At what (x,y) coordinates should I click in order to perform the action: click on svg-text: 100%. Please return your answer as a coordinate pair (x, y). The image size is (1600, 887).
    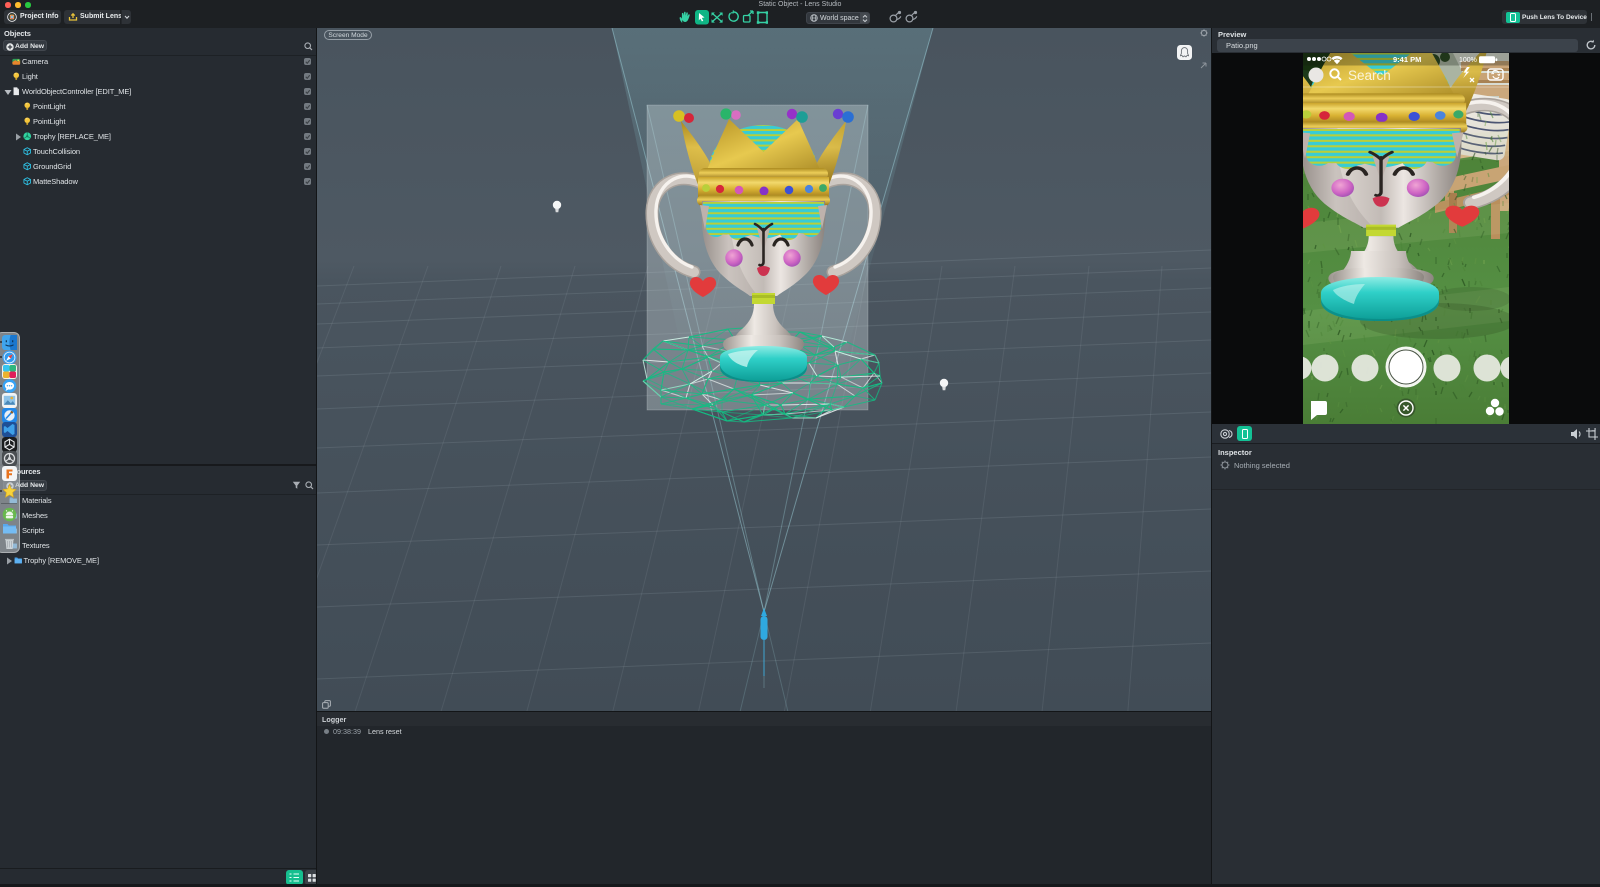
    Looking at the image, I should click on (1468, 60).